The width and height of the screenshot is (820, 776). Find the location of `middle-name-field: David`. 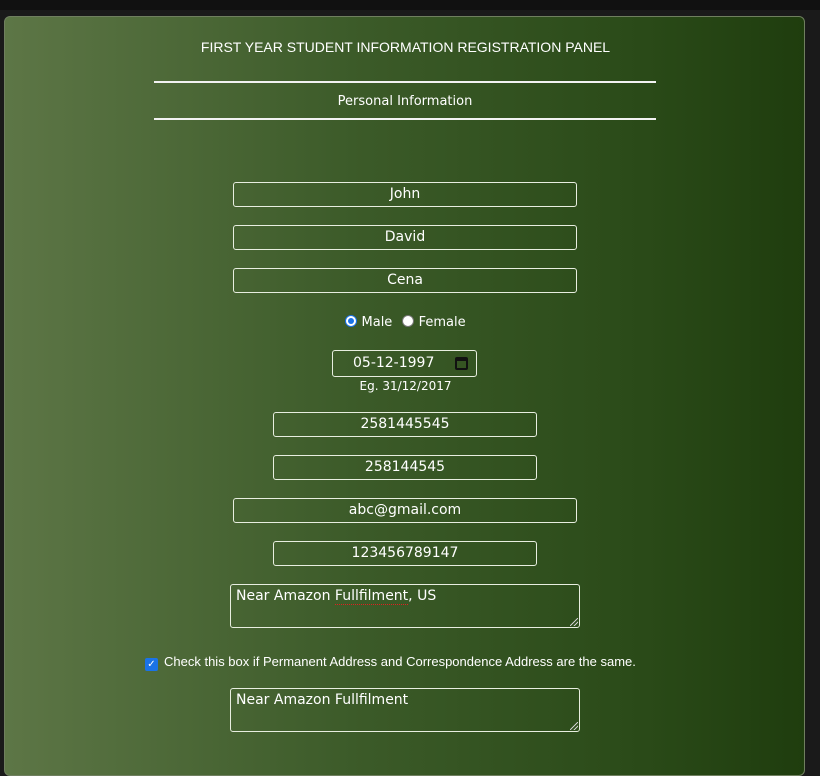

middle-name-field: David is located at coordinates (405, 237).